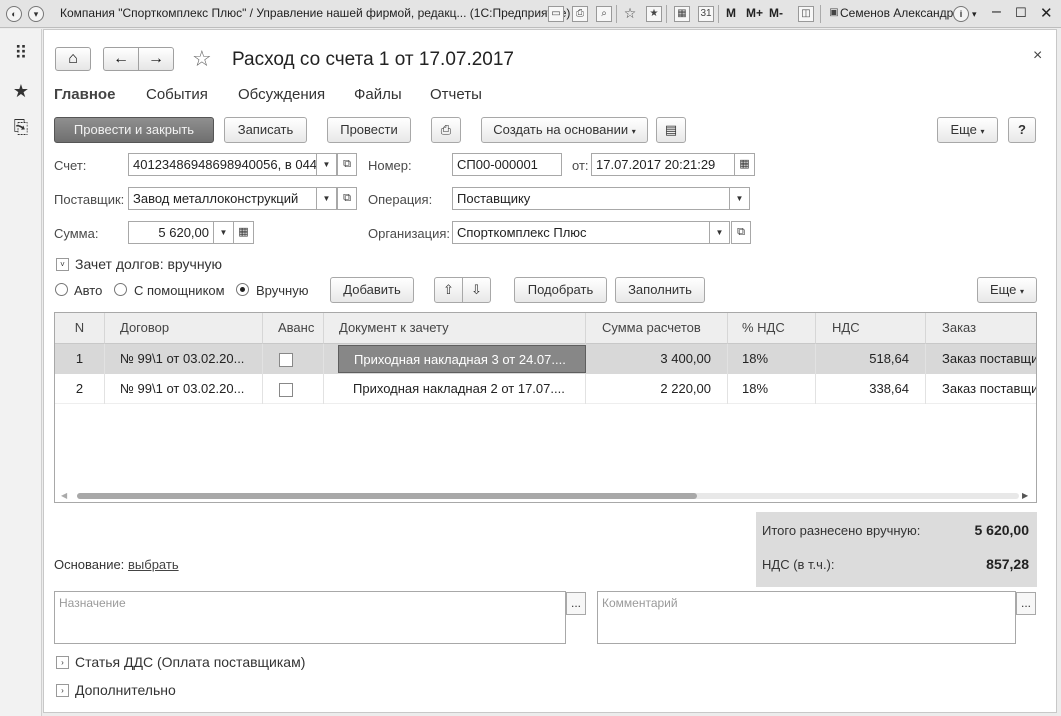 Image resolution: width=1061 pixels, height=716 pixels. Describe the element at coordinates (73, 59) in the screenshot. I see `home-button: ⌂` at that location.